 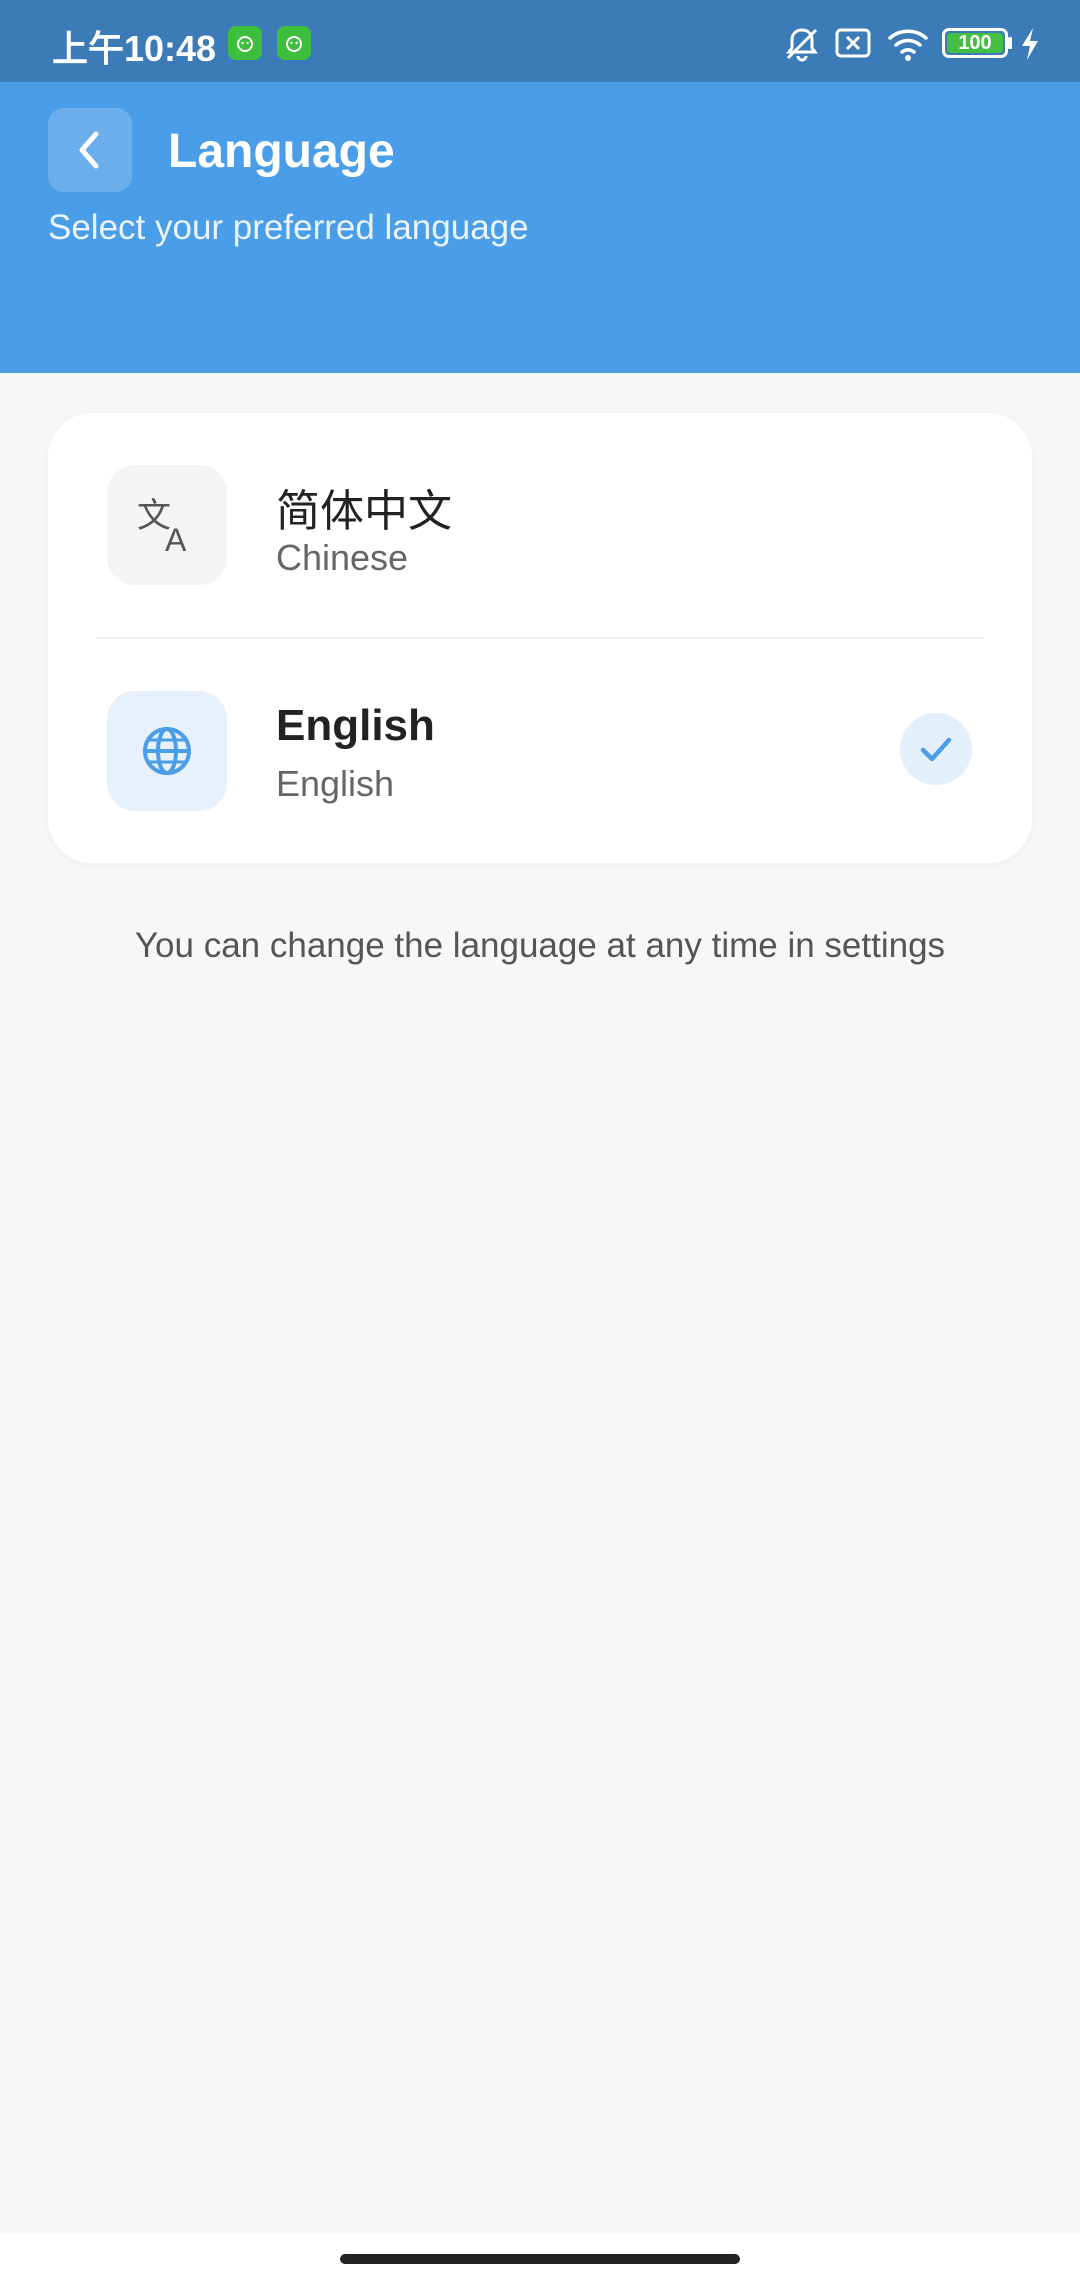 What do you see at coordinates (908, 45) in the screenshot?
I see `wifi-icon` at bounding box center [908, 45].